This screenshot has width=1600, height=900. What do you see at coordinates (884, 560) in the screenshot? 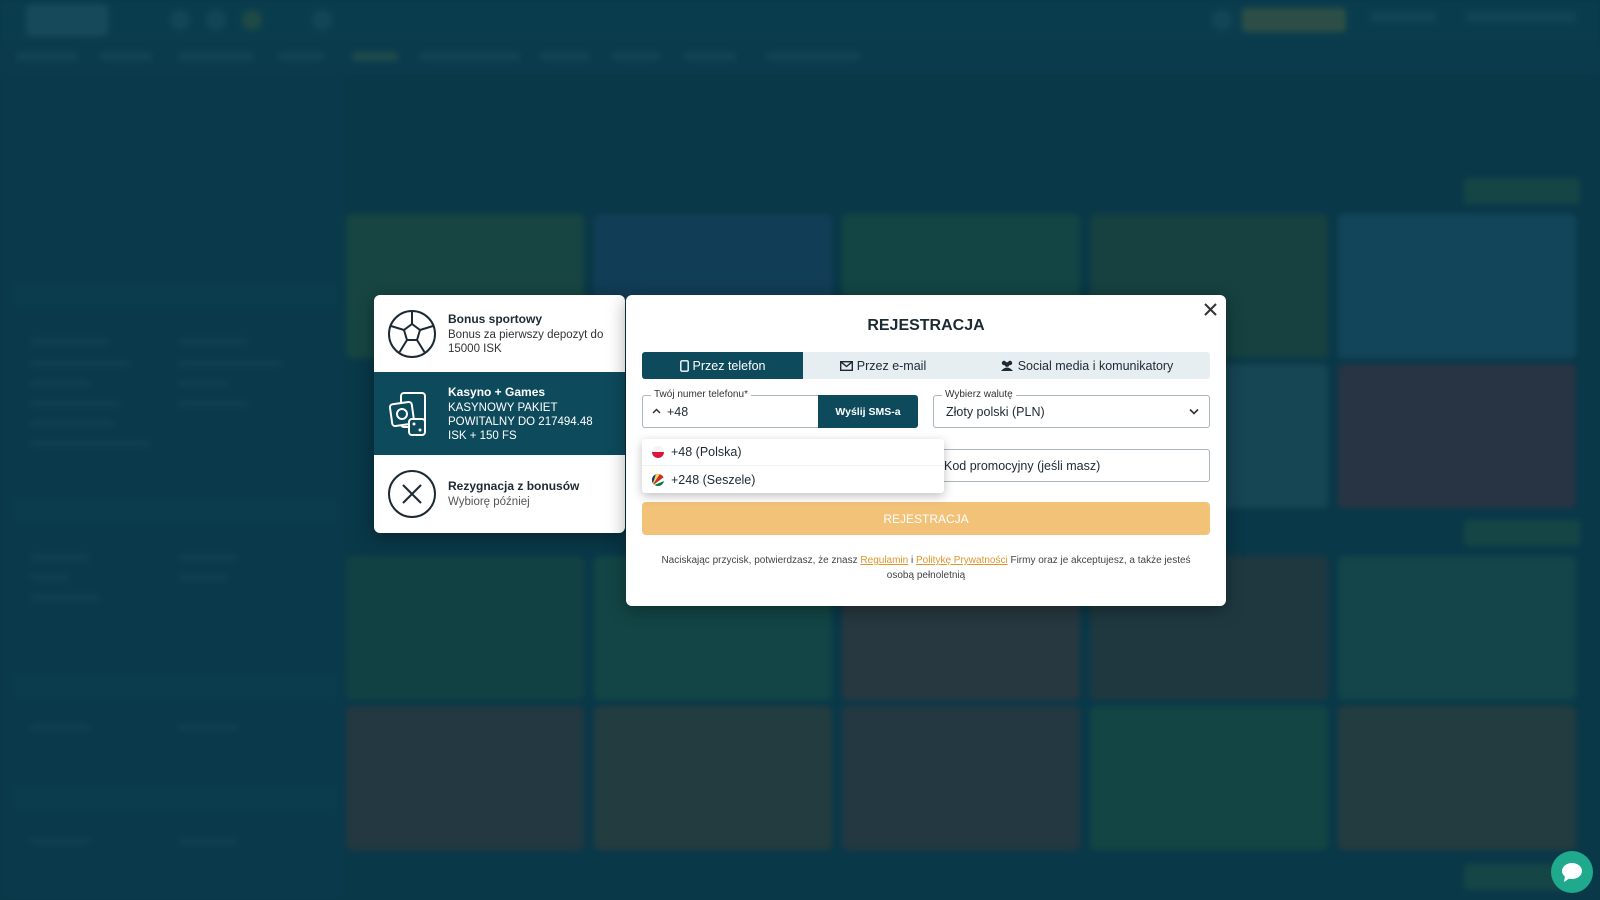
I see `terms-link: Regulamin` at bounding box center [884, 560].